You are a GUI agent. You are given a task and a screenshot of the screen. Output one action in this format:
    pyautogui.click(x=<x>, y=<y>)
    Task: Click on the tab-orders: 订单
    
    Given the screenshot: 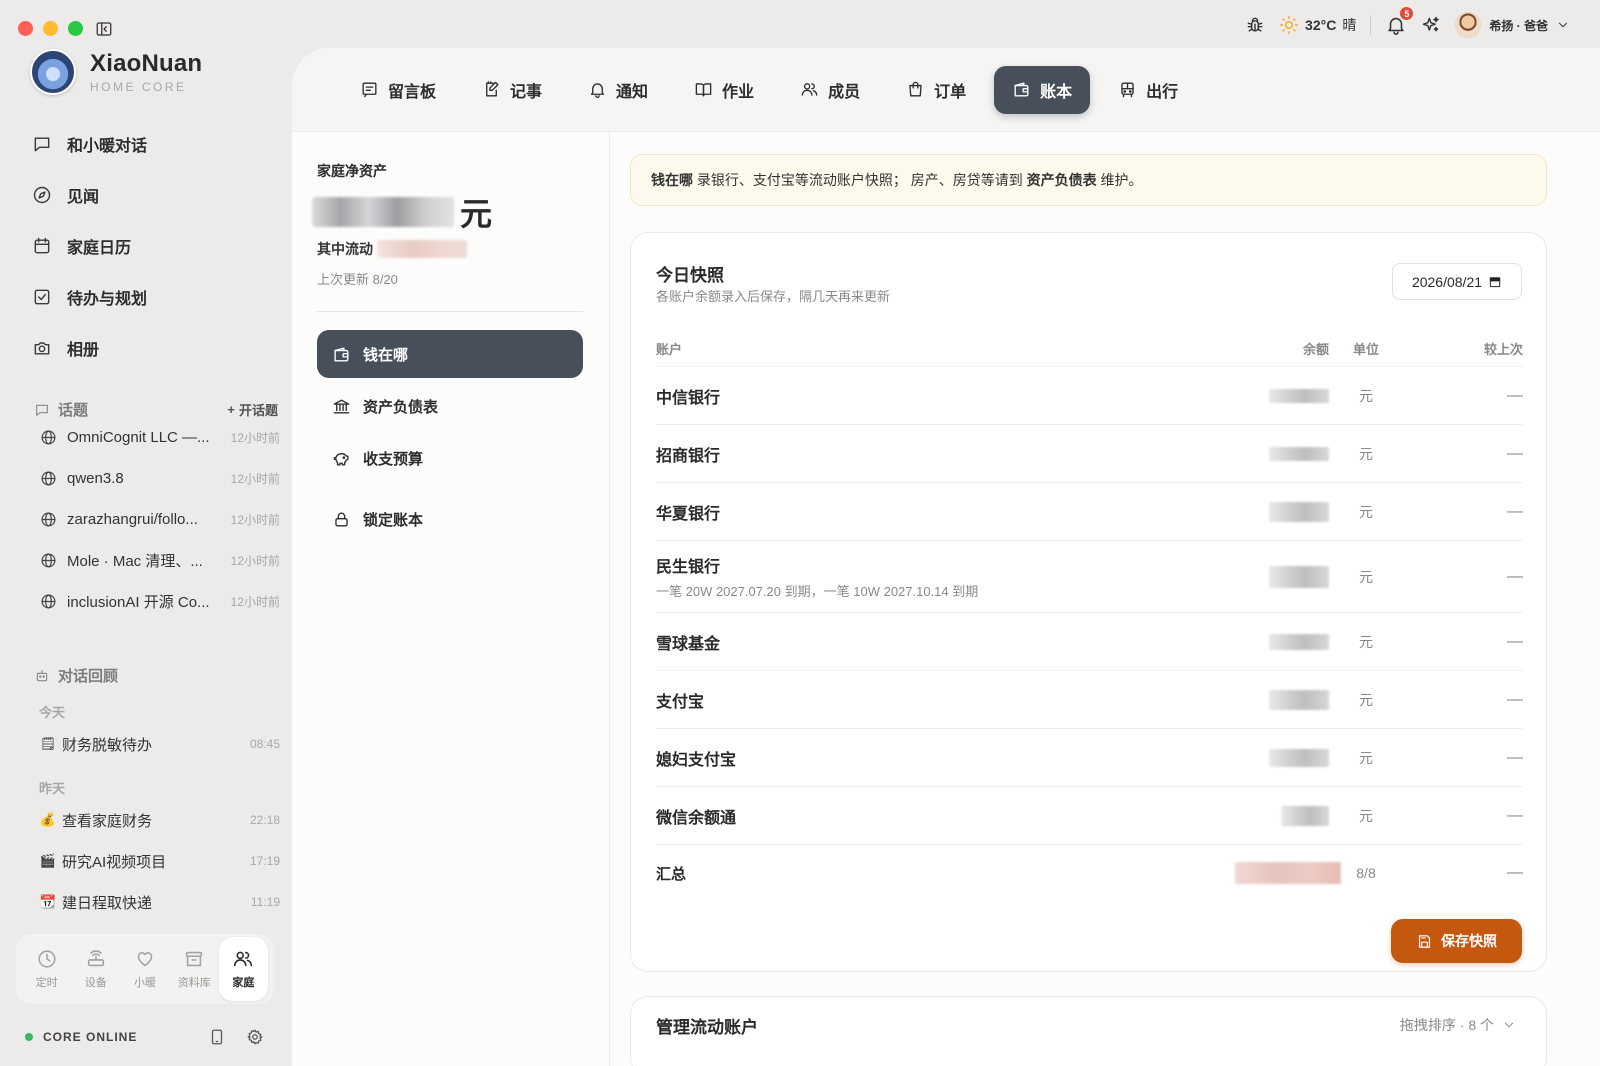 What is the action you would take?
    pyautogui.click(x=936, y=90)
    